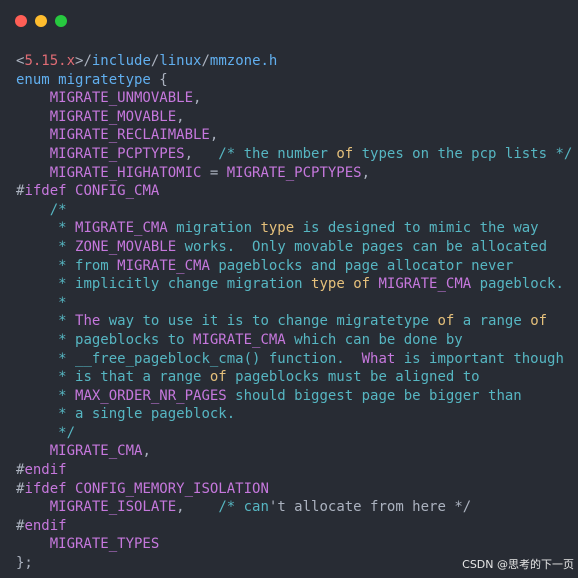 This screenshot has height=578, width=578. I want to click on code-token-path: mmzone.h, so click(243, 61).